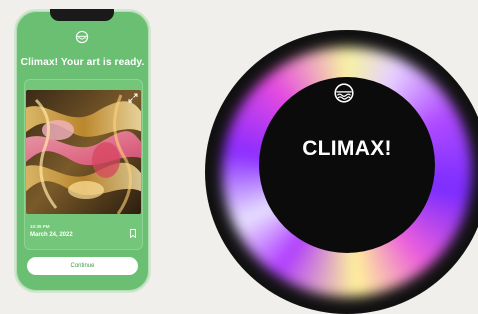 The width and height of the screenshot is (478, 314). Describe the element at coordinates (133, 233) in the screenshot. I see `bookmark-icon` at that location.